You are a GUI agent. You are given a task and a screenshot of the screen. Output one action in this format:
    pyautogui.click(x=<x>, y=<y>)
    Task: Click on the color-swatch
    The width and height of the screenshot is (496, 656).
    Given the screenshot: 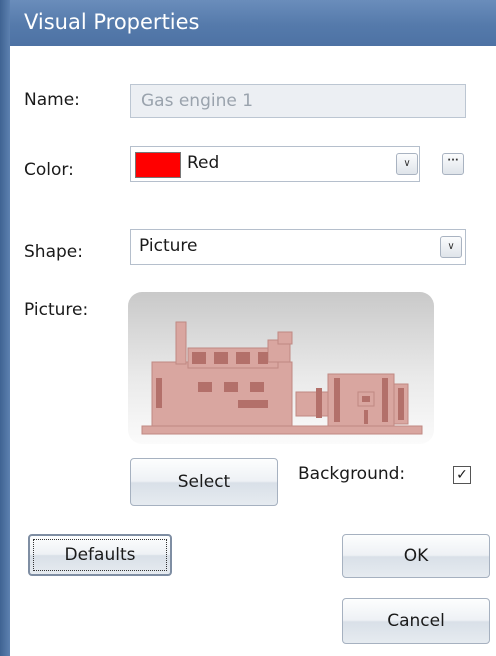 What is the action you would take?
    pyautogui.click(x=158, y=165)
    